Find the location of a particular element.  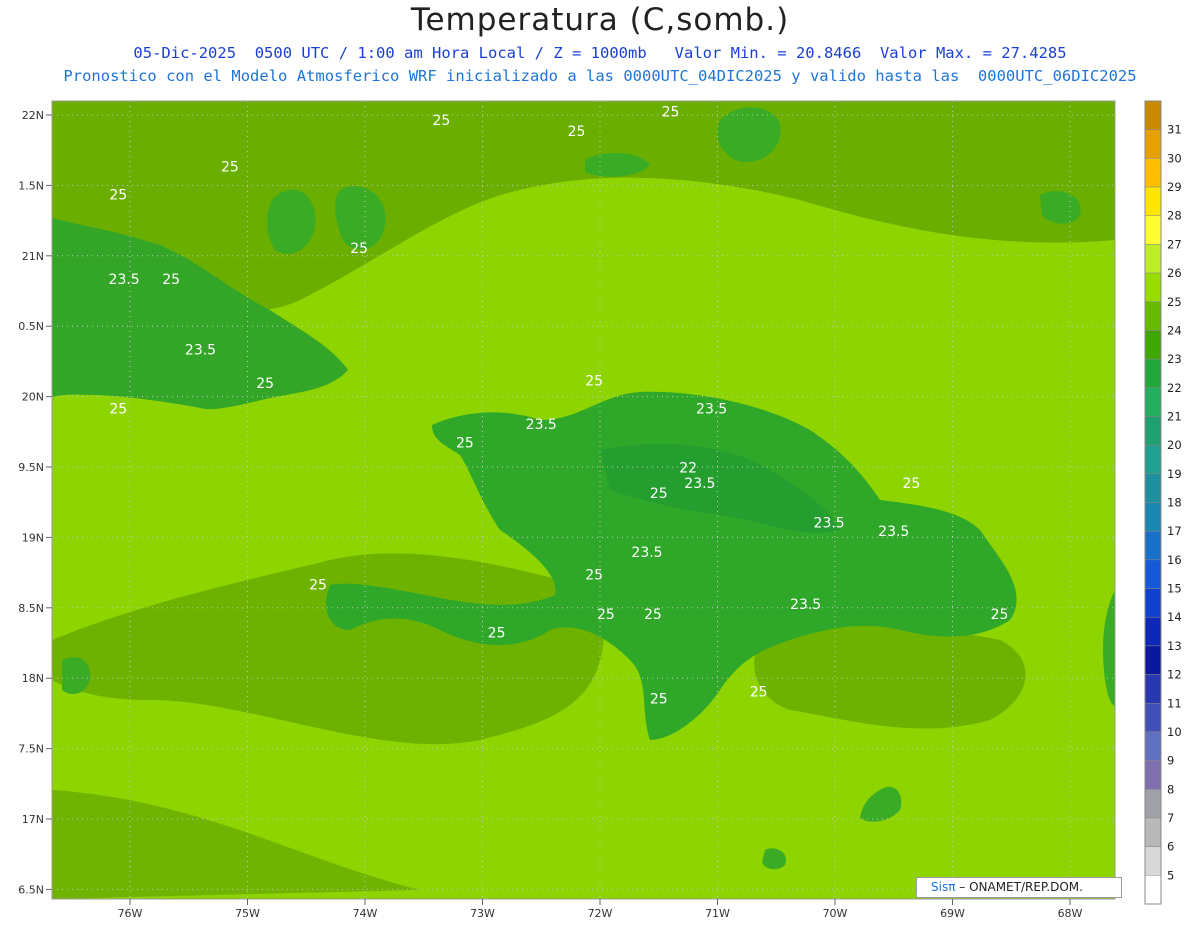

lat-label: 0.5N is located at coordinates (31, 326).